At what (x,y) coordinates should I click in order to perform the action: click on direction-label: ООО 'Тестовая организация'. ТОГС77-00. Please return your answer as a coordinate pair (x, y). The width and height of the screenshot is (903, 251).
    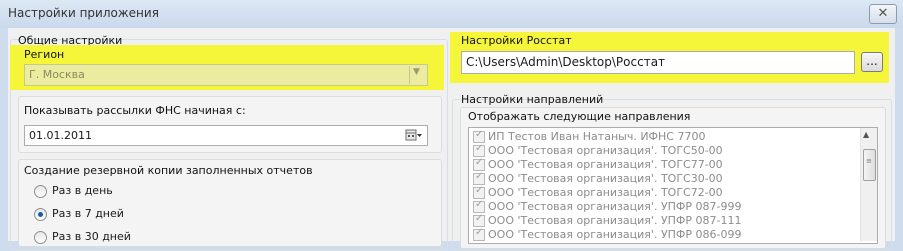
    Looking at the image, I should click on (605, 164).